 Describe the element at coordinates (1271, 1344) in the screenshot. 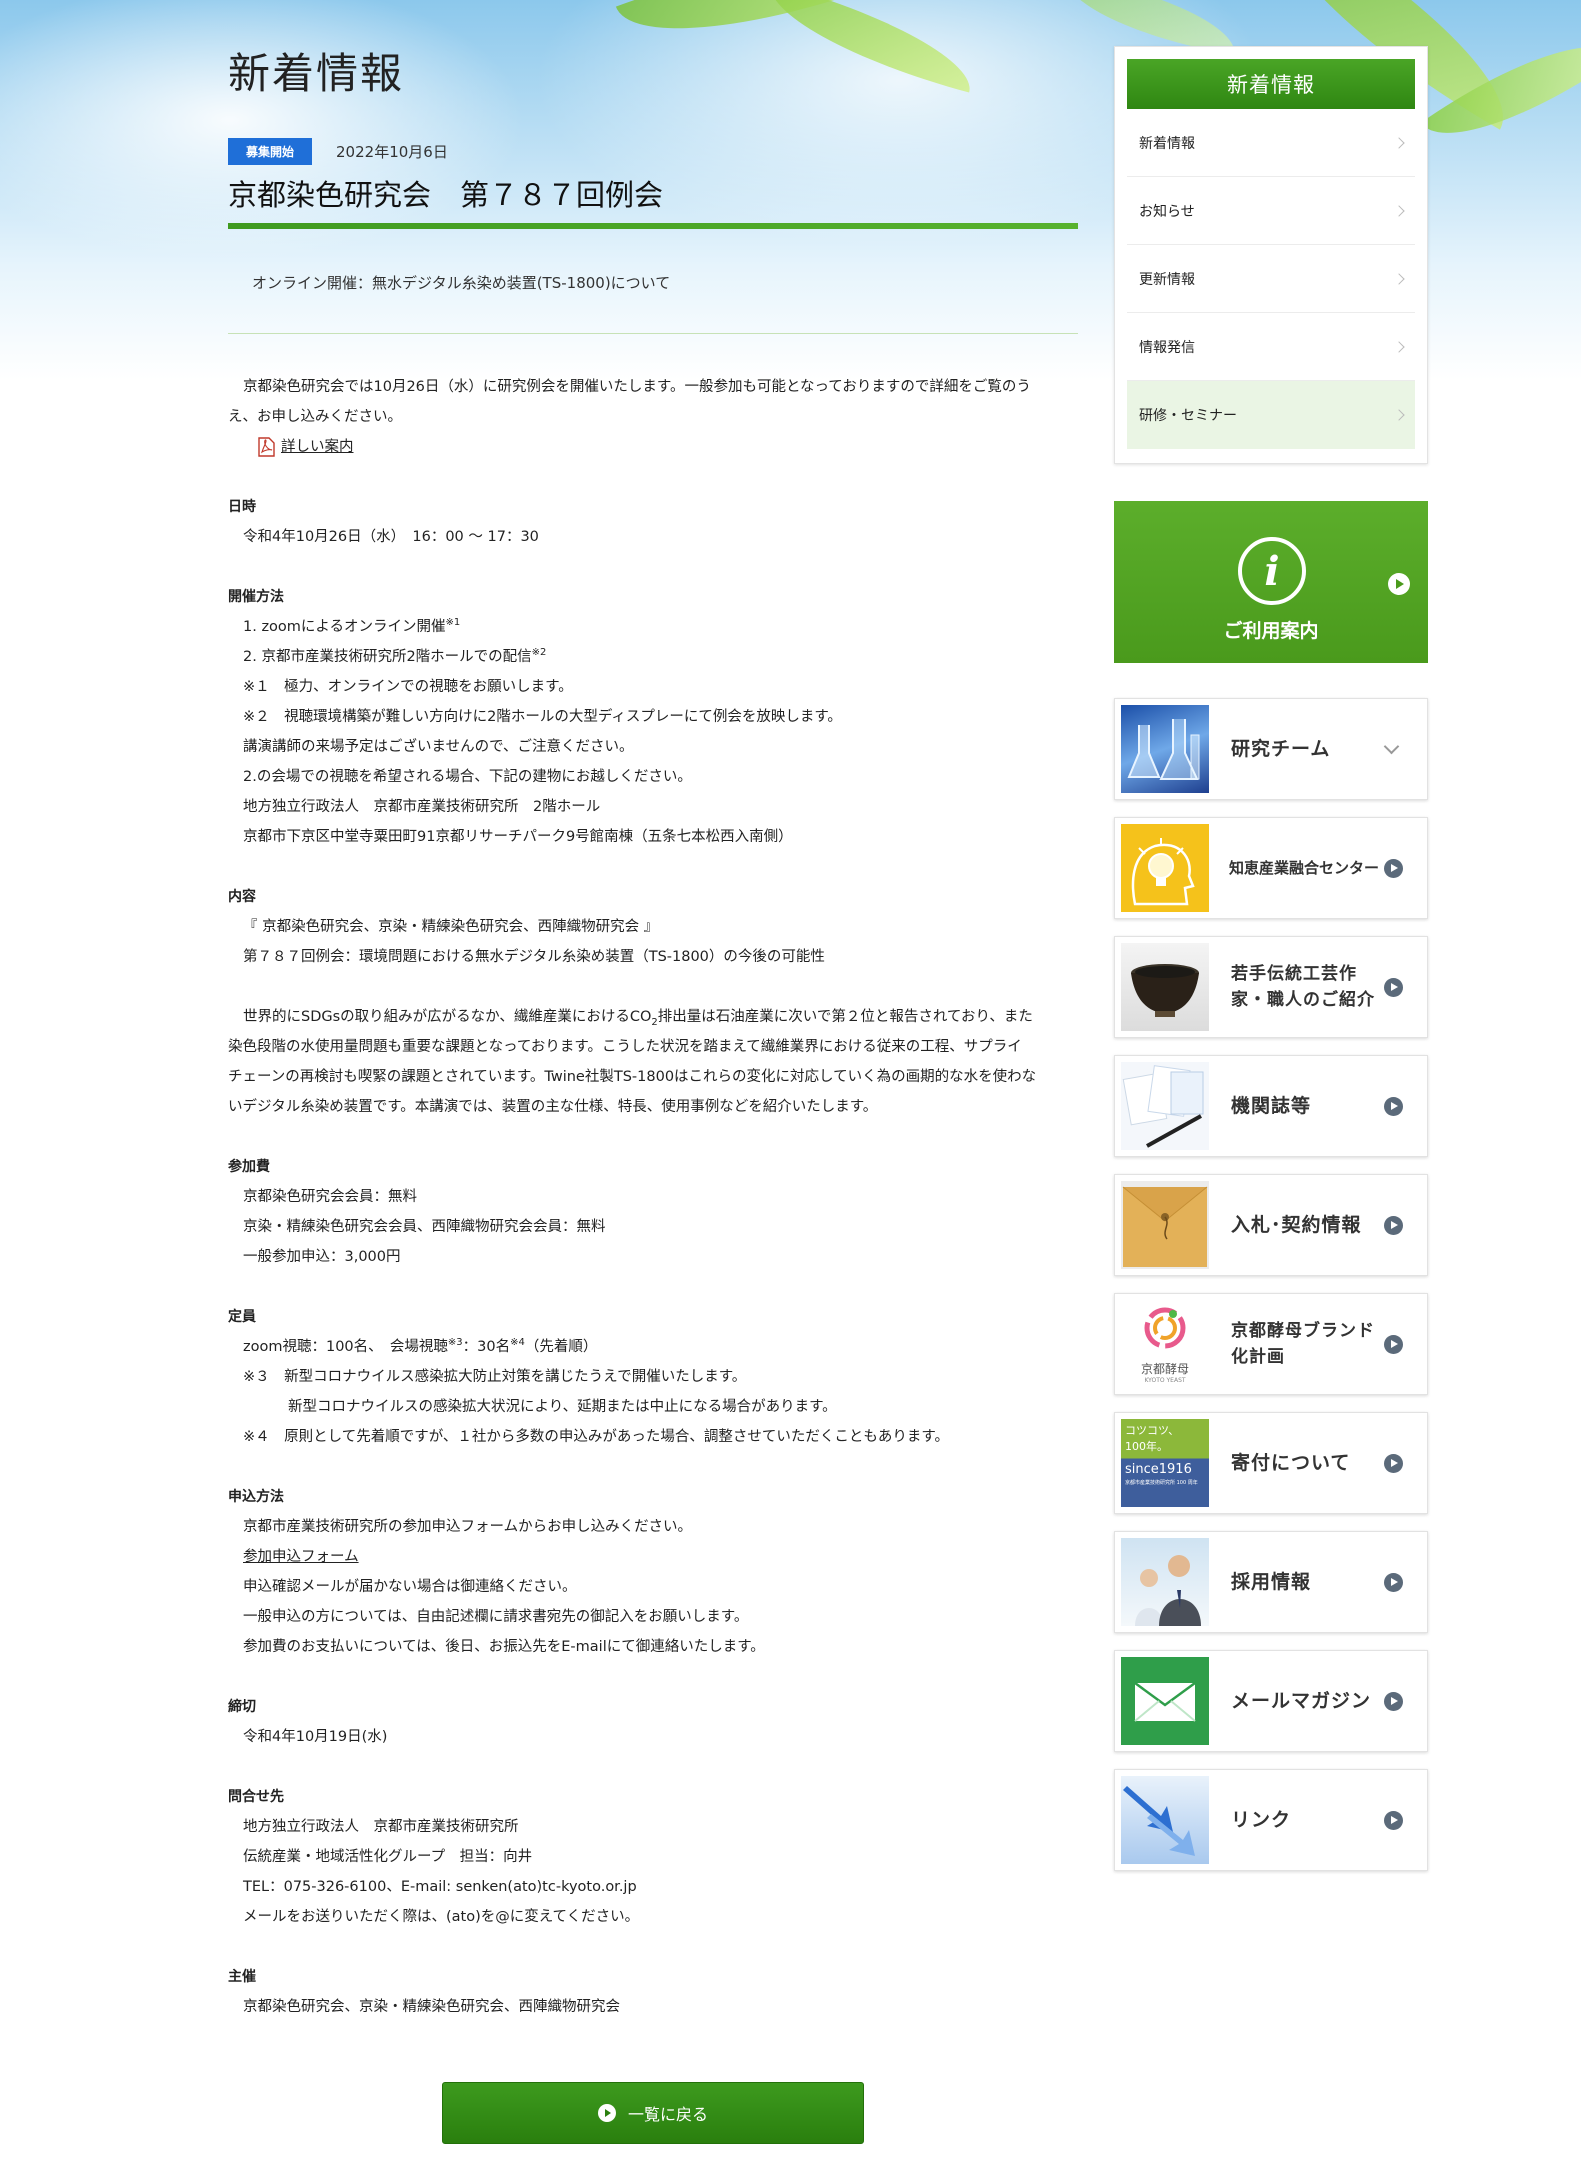

I see `banner-kyoto-yeast: 京都酵母 KYOTO YEAST 京都酵母ブランド化計画` at that location.